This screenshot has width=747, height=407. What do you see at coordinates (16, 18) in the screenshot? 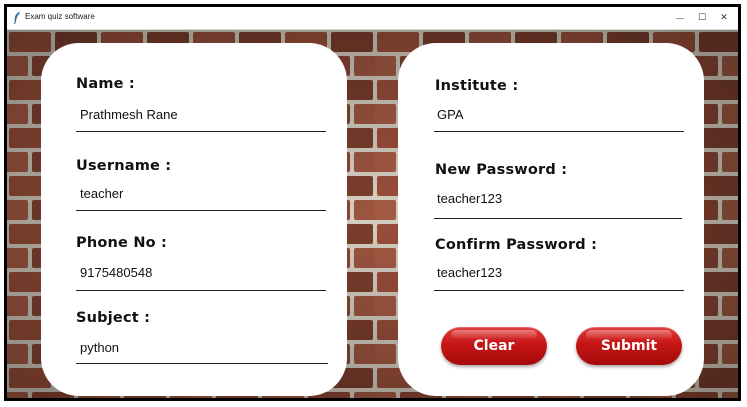
I see `feather-icon` at bounding box center [16, 18].